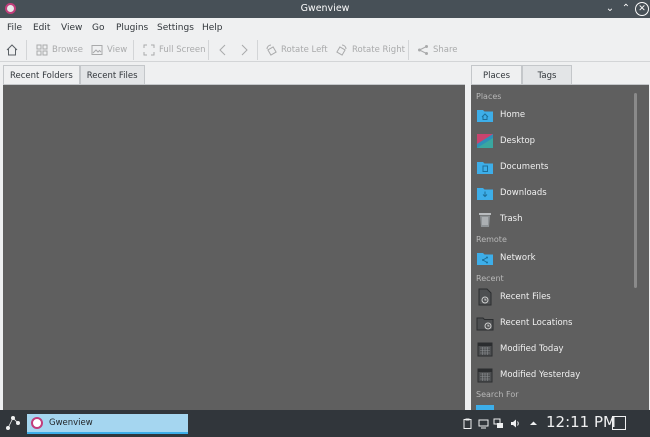 The width and height of the screenshot is (650, 437). I want to click on view-button: View, so click(109, 50).